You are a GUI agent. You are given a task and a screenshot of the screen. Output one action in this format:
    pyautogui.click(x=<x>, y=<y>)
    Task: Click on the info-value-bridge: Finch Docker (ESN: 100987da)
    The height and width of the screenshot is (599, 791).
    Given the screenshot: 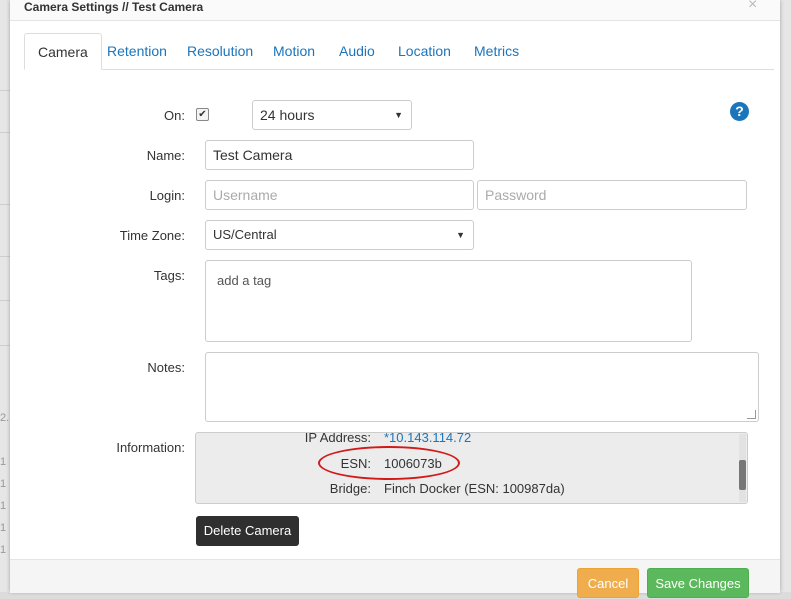 What is the action you would take?
    pyautogui.click(x=474, y=488)
    